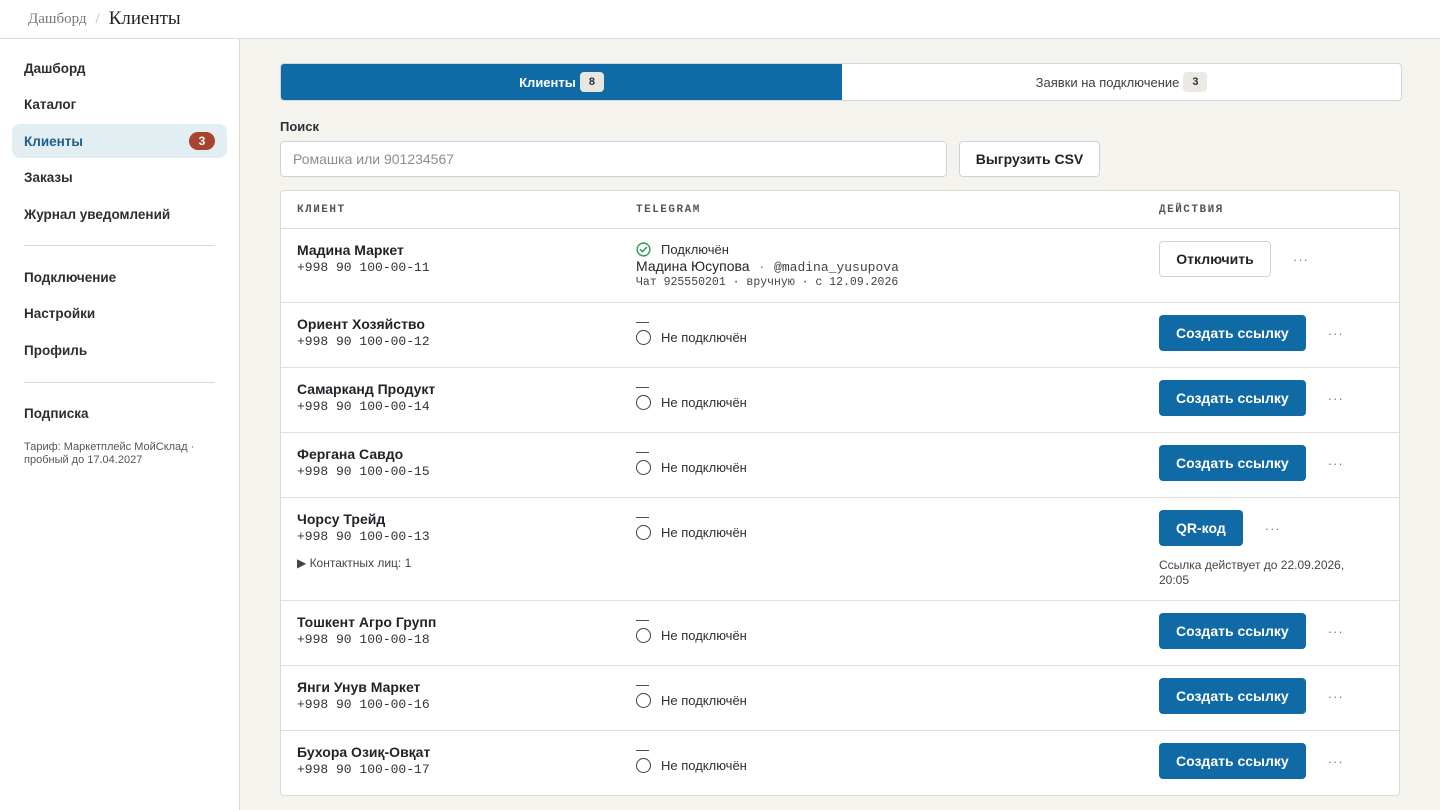  Describe the element at coordinates (119, 414) in the screenshot. I see `sidebar-item-subscription: Подписка` at that location.